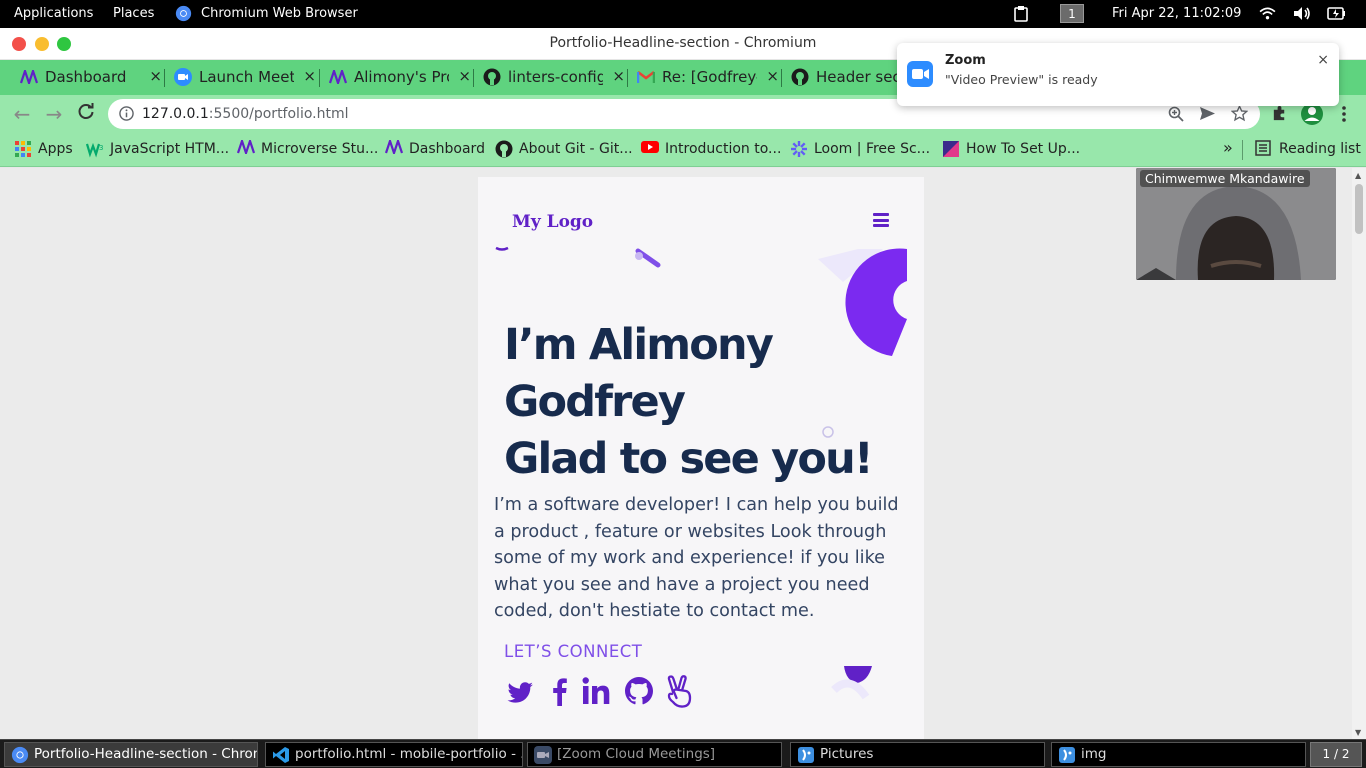  I want to click on angellist-icon, so click(680, 691).